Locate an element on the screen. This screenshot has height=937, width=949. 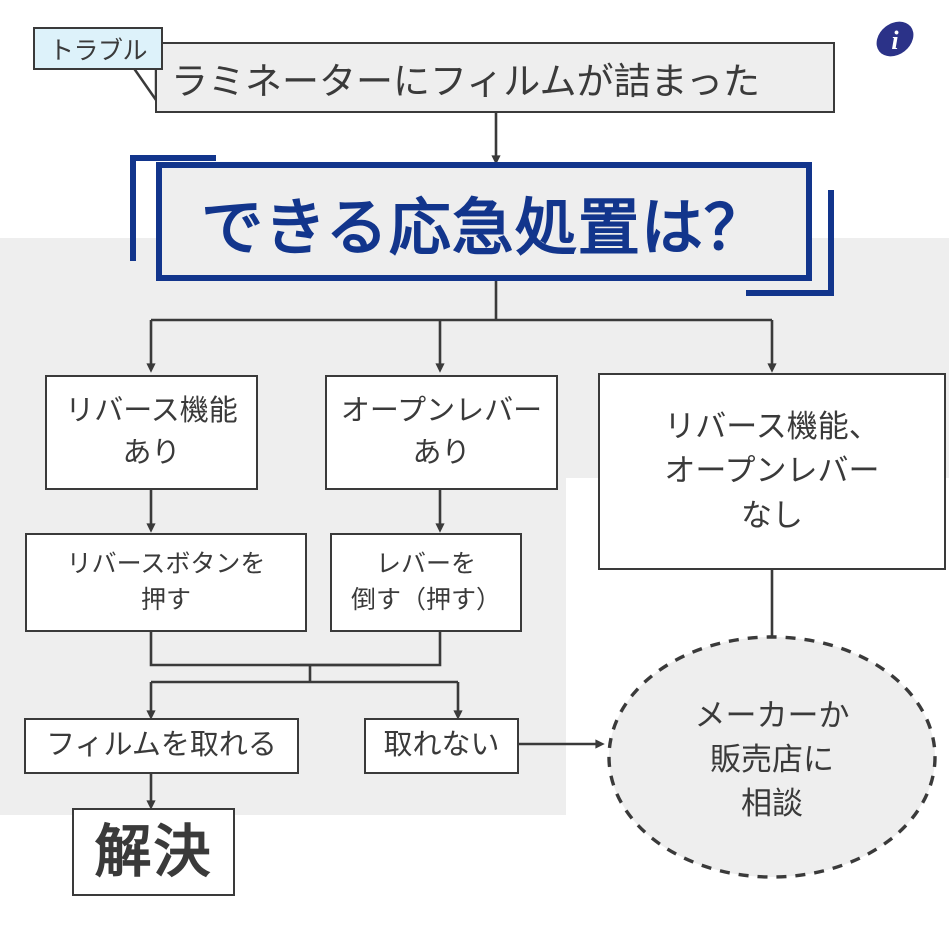
node-branch-right-label: リバース機能、 オープンレバー なし is located at coordinates (772, 471).